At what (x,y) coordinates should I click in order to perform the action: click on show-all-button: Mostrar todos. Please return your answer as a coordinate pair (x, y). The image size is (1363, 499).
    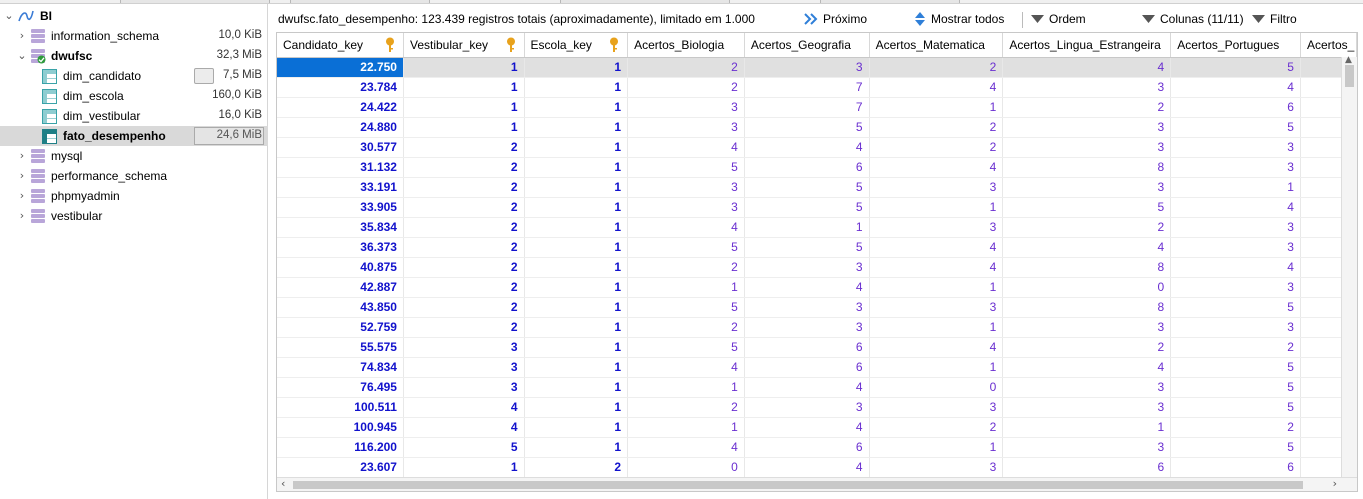
    Looking at the image, I should click on (959, 19).